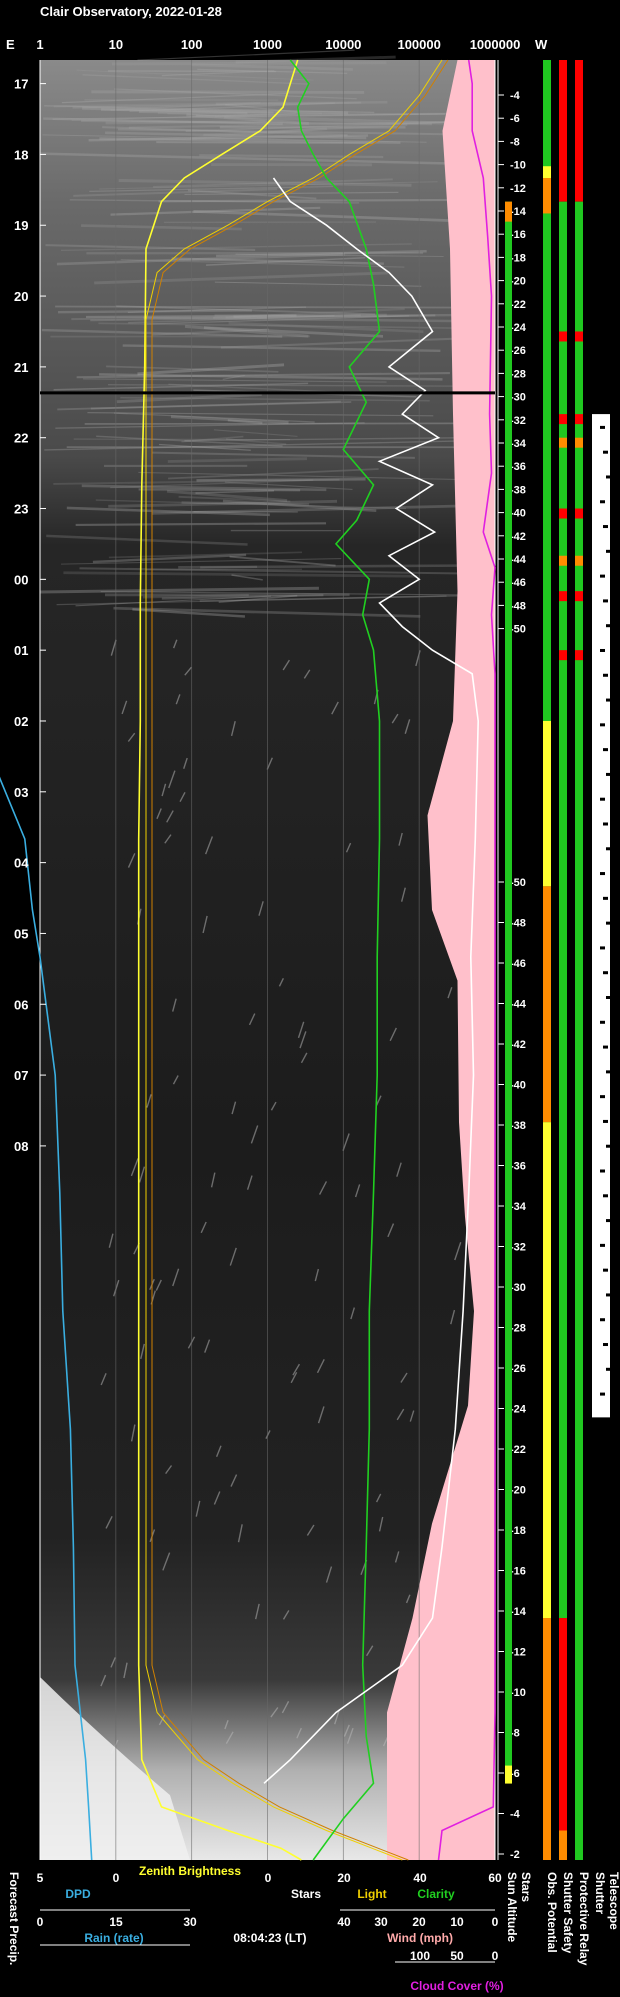 The width and height of the screenshot is (620, 1997). Describe the element at coordinates (518, 1410) in the screenshot. I see `sun-altitude-tick: -24` at that location.